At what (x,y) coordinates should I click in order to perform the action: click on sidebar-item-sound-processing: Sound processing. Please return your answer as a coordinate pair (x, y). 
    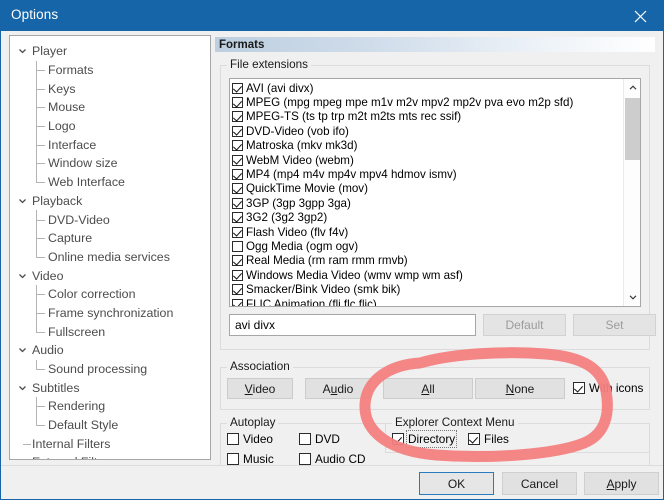
    Looking at the image, I should click on (110, 369).